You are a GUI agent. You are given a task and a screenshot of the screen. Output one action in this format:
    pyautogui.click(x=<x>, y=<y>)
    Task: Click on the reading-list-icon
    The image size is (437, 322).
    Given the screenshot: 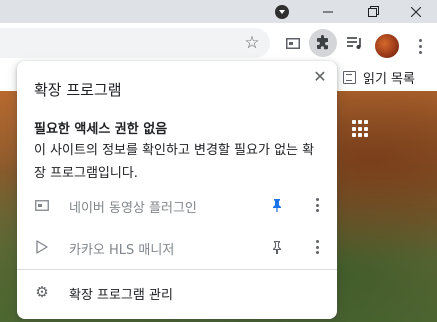 What is the action you would take?
    pyautogui.click(x=349, y=77)
    